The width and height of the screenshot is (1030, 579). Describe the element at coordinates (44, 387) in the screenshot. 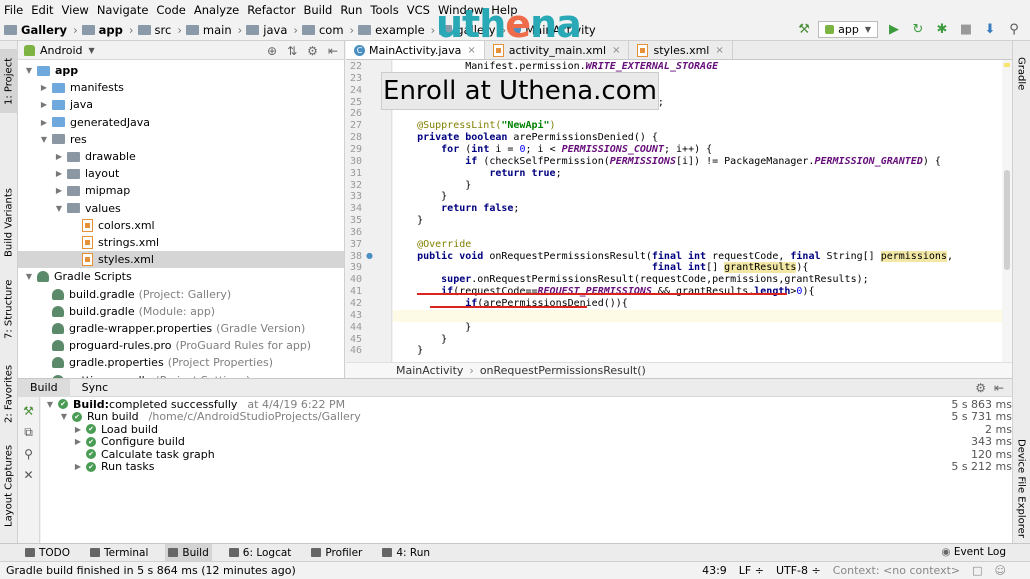

I see `tab-build: Build` at that location.